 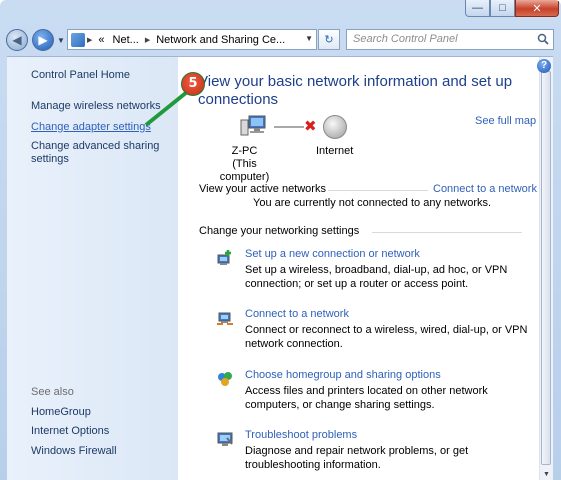 I want to click on callout-pointer, so click(x=166, y=108).